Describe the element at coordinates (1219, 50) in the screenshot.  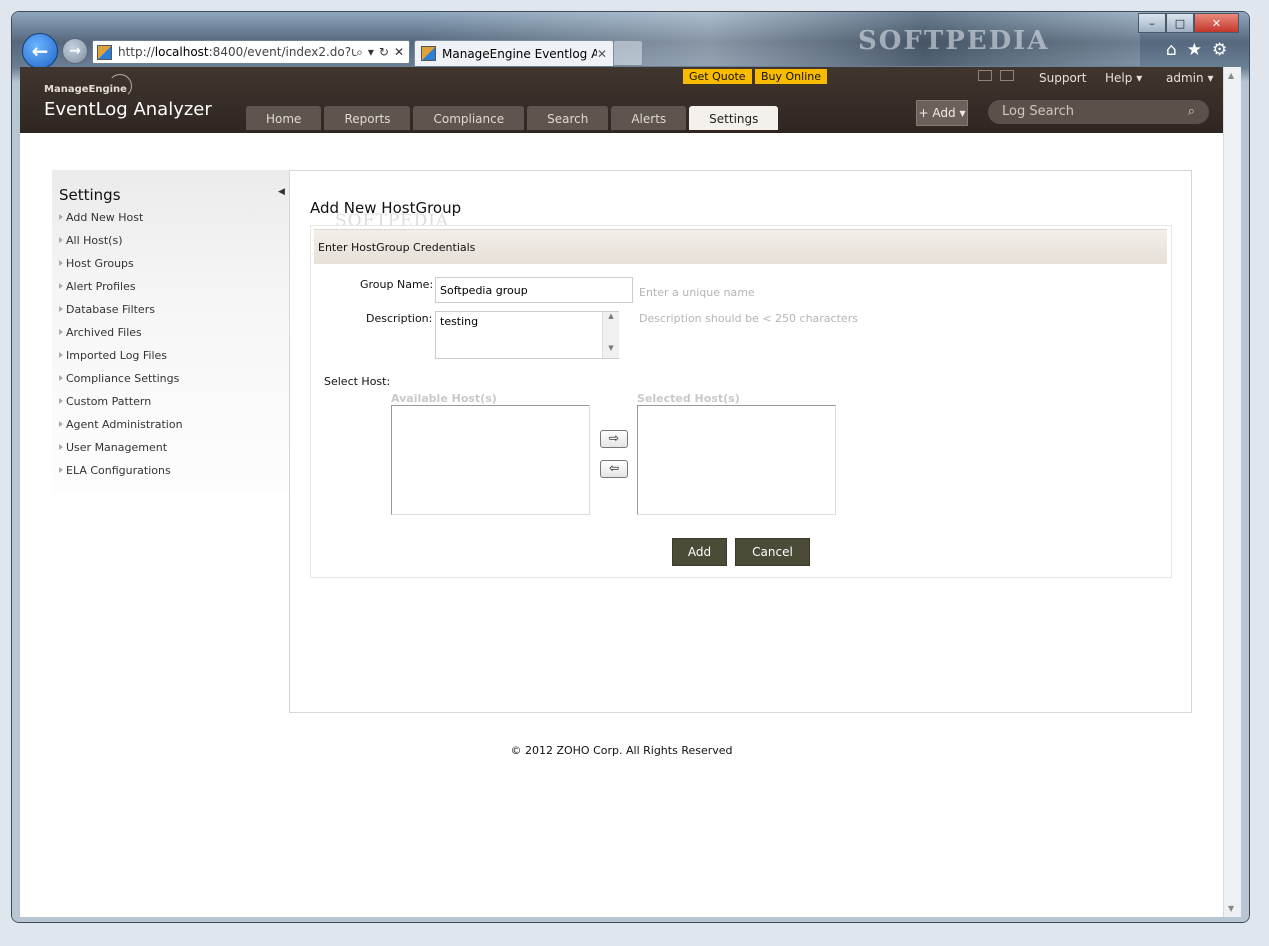
I see `gear-icon: ⚙` at that location.